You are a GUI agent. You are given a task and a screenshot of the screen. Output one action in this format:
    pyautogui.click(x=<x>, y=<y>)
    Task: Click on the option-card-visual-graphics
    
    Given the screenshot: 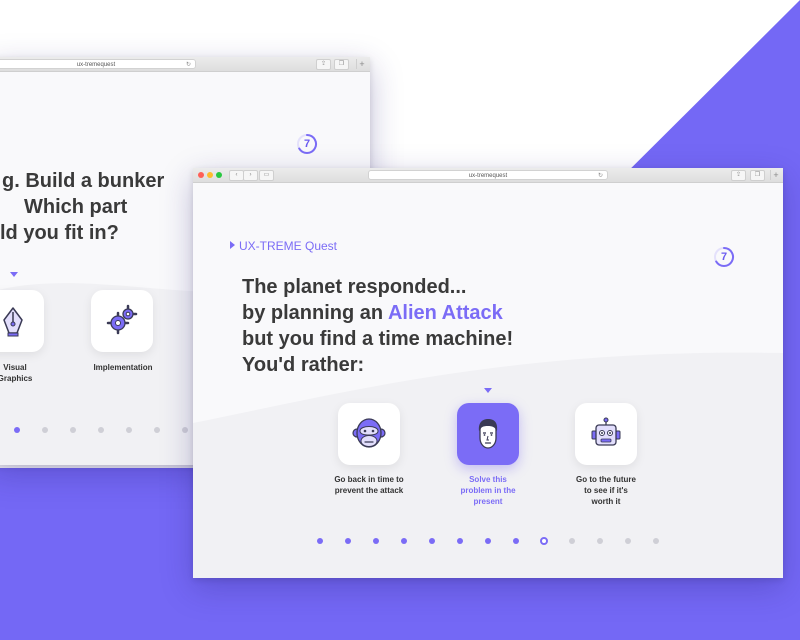 What is the action you would take?
    pyautogui.click(x=22, y=321)
    